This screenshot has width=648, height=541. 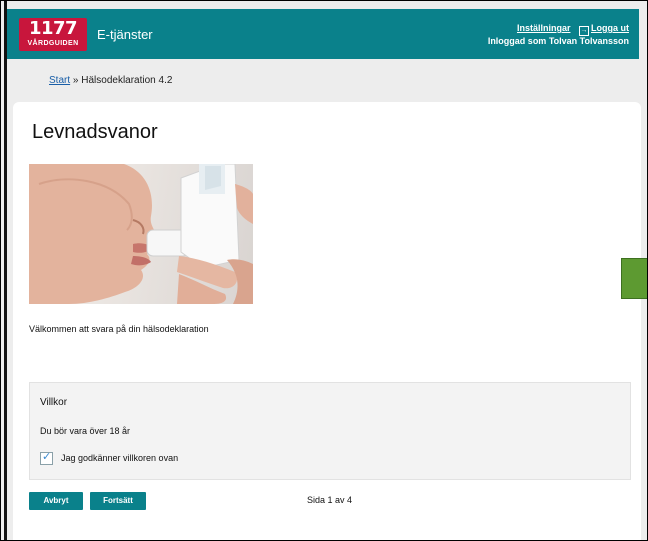 I want to click on logout-icon: →, so click(x=584, y=31).